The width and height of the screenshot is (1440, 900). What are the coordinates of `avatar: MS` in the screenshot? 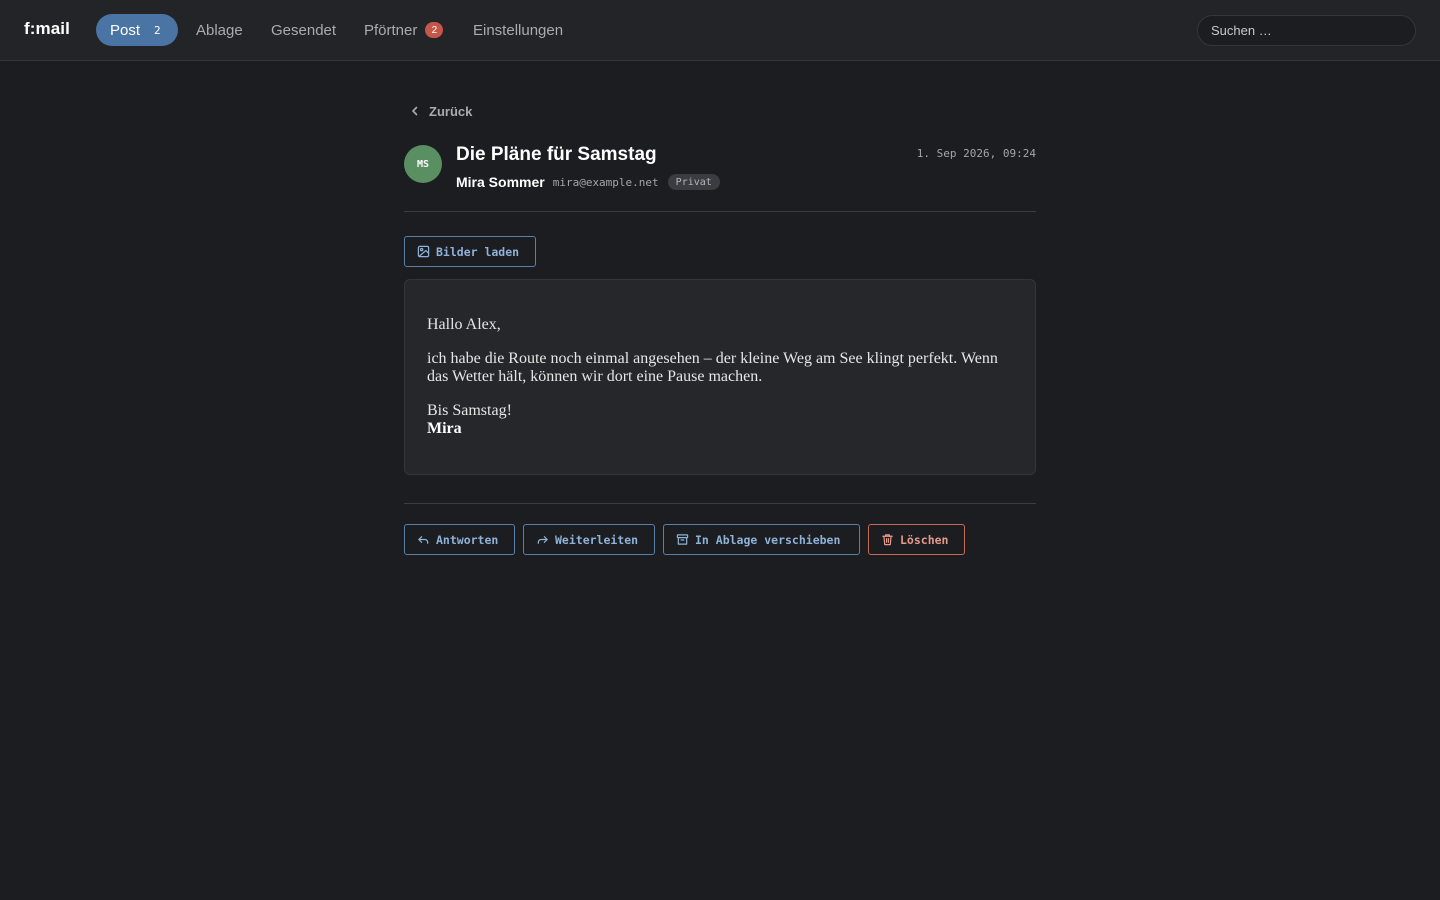 It's located at (423, 164).